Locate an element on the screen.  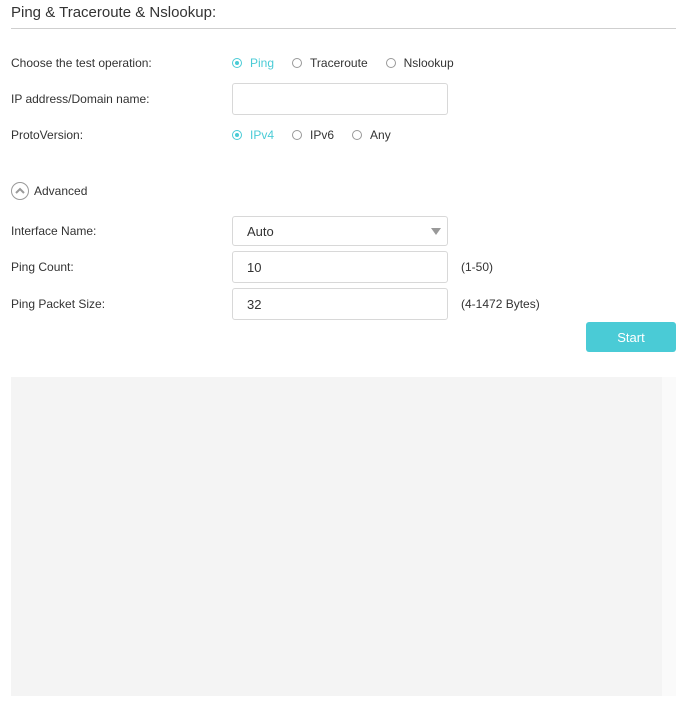
advanced-label: Advanced is located at coordinates (61, 191).